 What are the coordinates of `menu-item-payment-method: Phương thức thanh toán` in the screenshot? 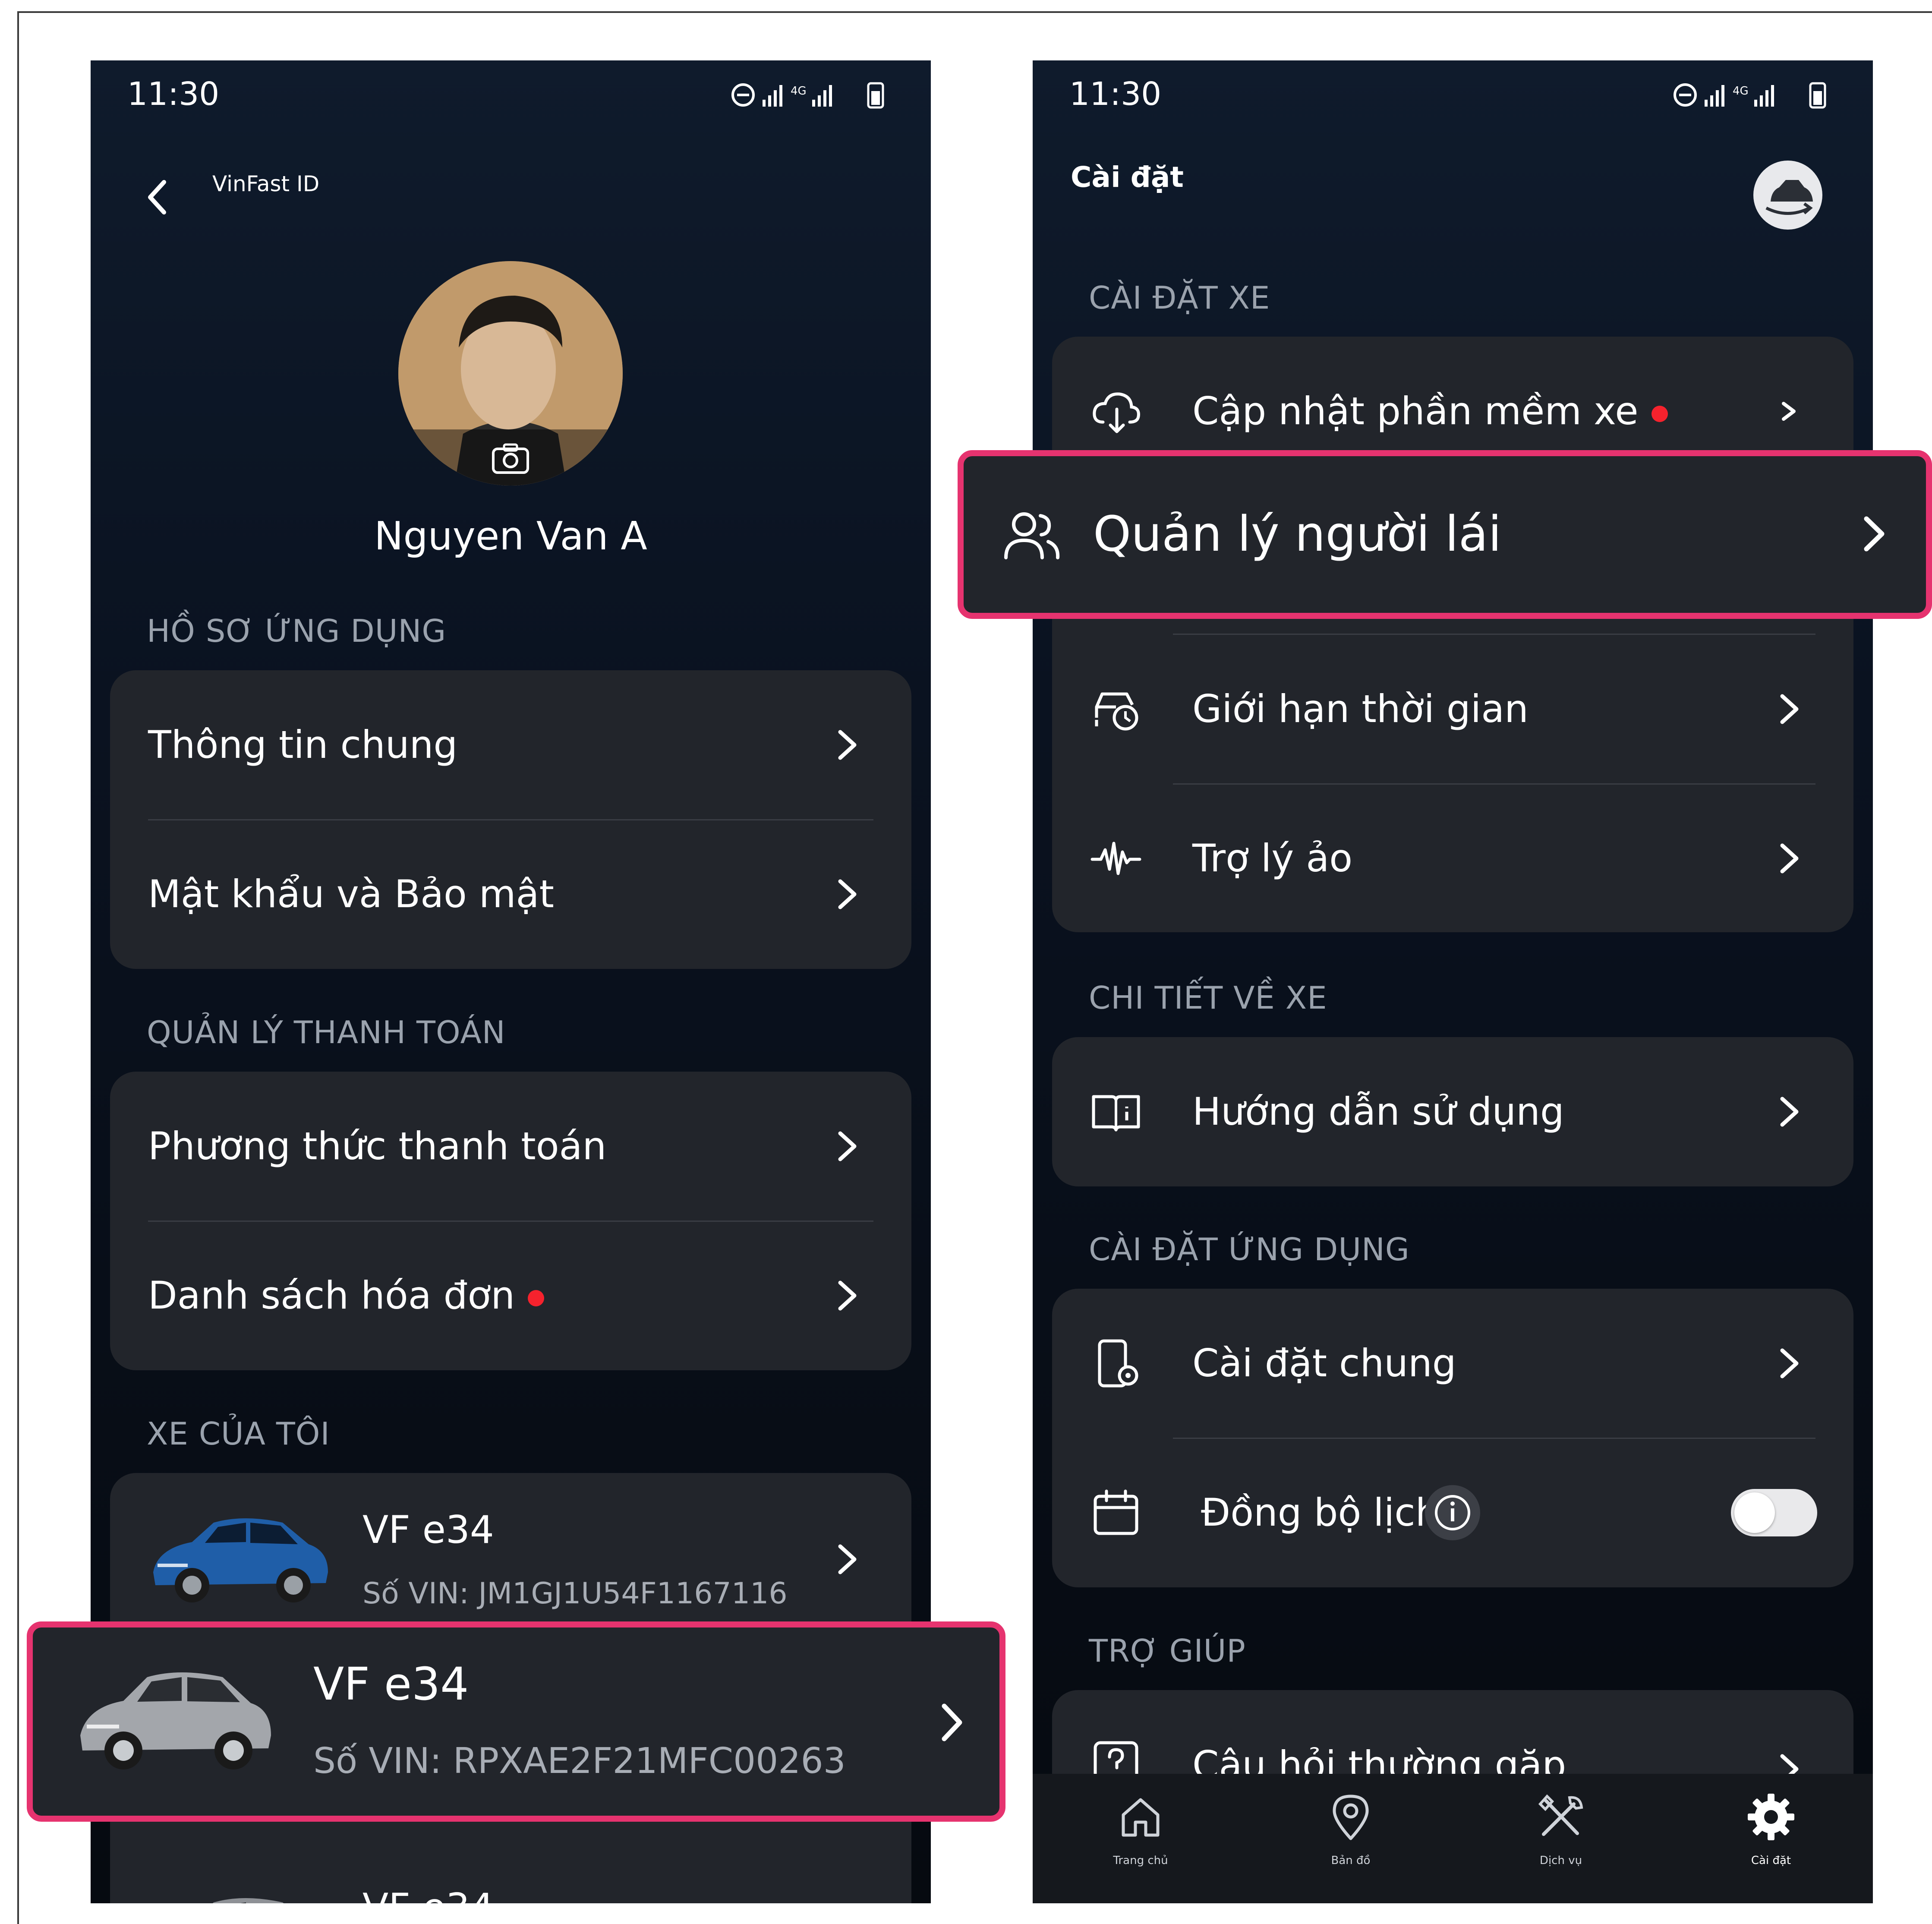 It's located at (510, 1146).